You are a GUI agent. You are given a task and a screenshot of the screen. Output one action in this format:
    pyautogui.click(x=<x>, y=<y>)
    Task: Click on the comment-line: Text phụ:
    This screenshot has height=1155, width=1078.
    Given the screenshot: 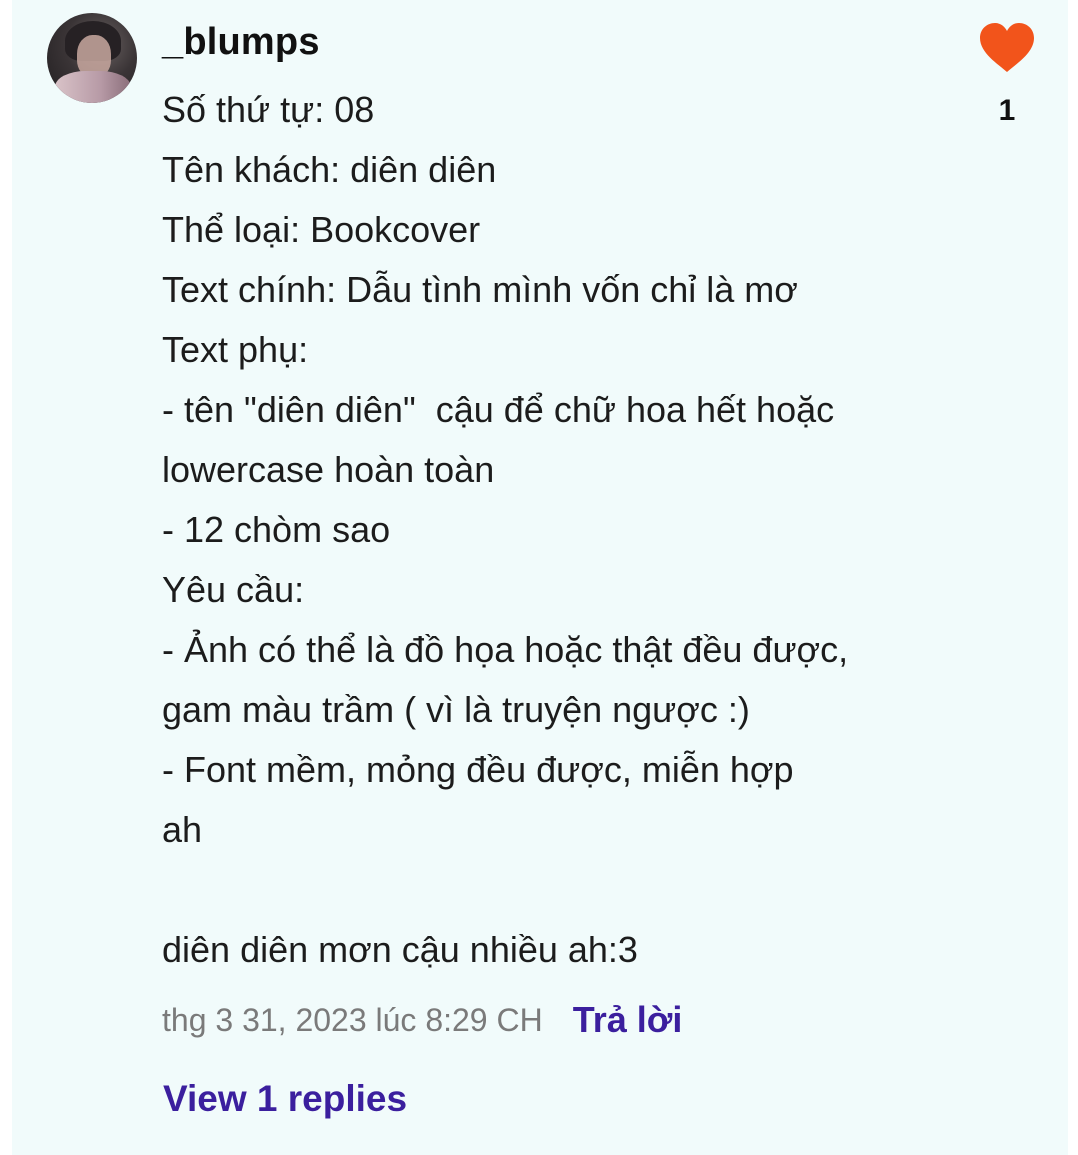 What is the action you would take?
    pyautogui.click(x=235, y=349)
    